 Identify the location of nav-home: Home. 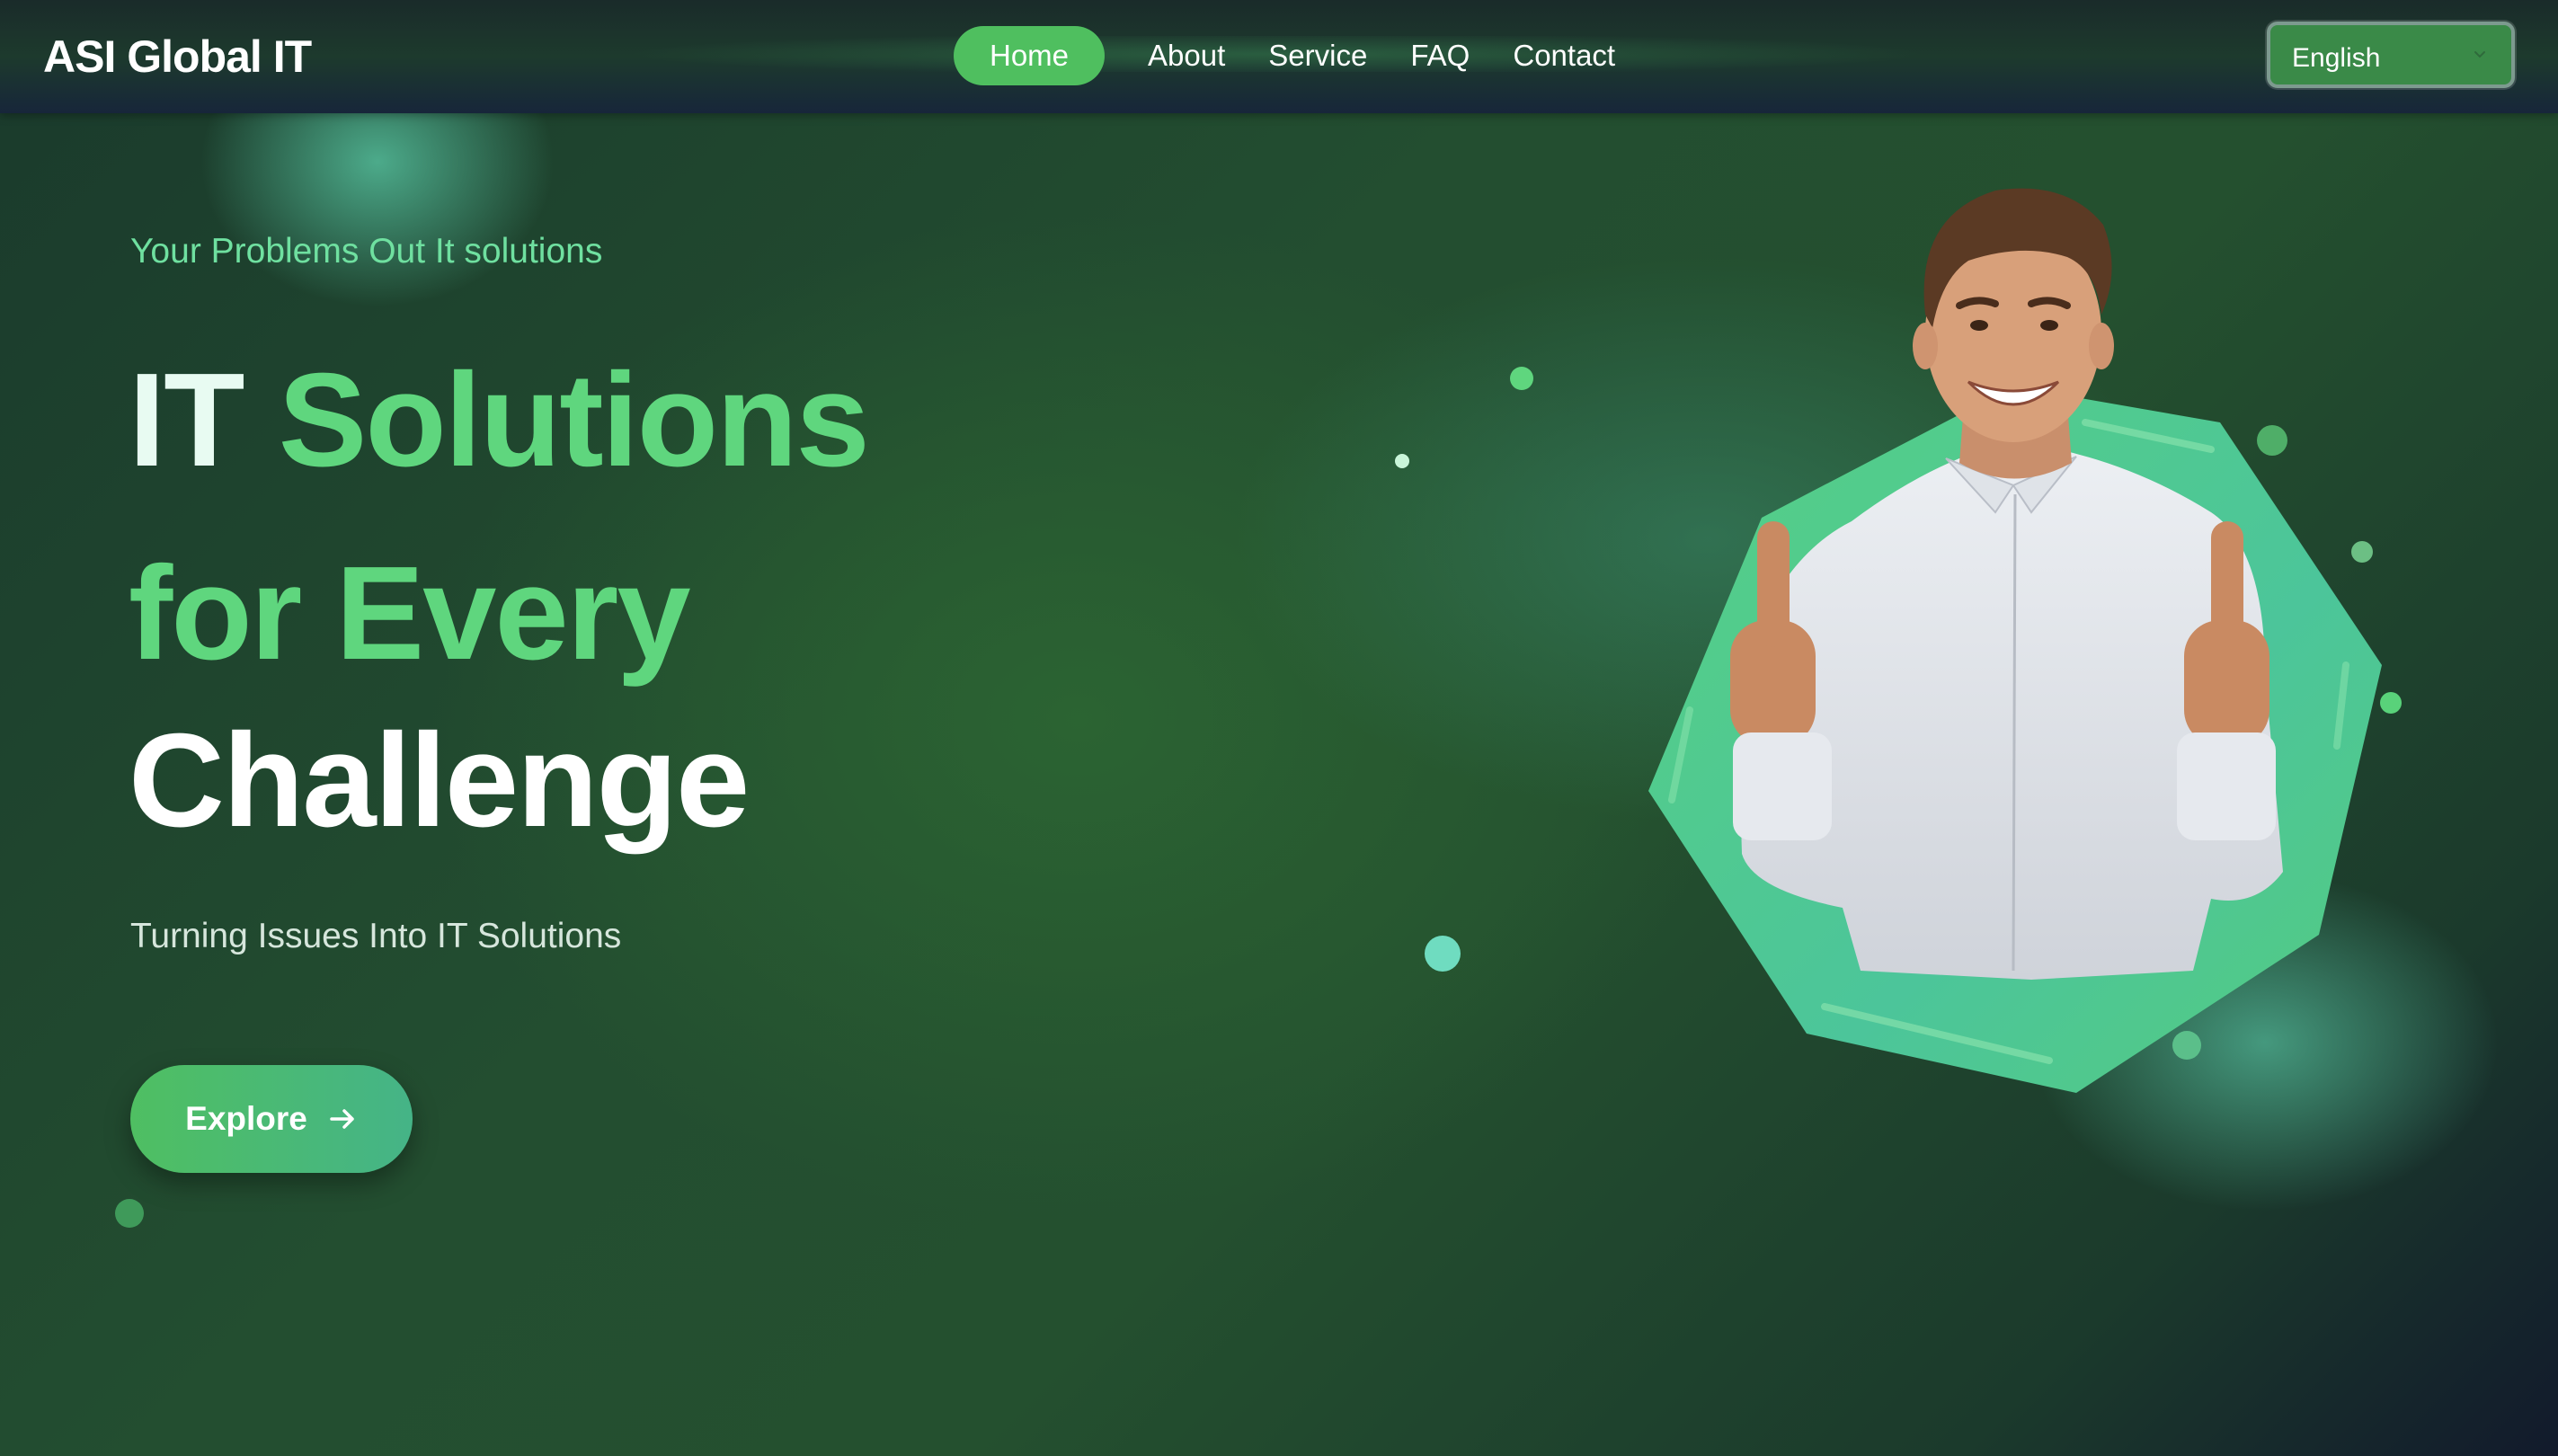
(1030, 56).